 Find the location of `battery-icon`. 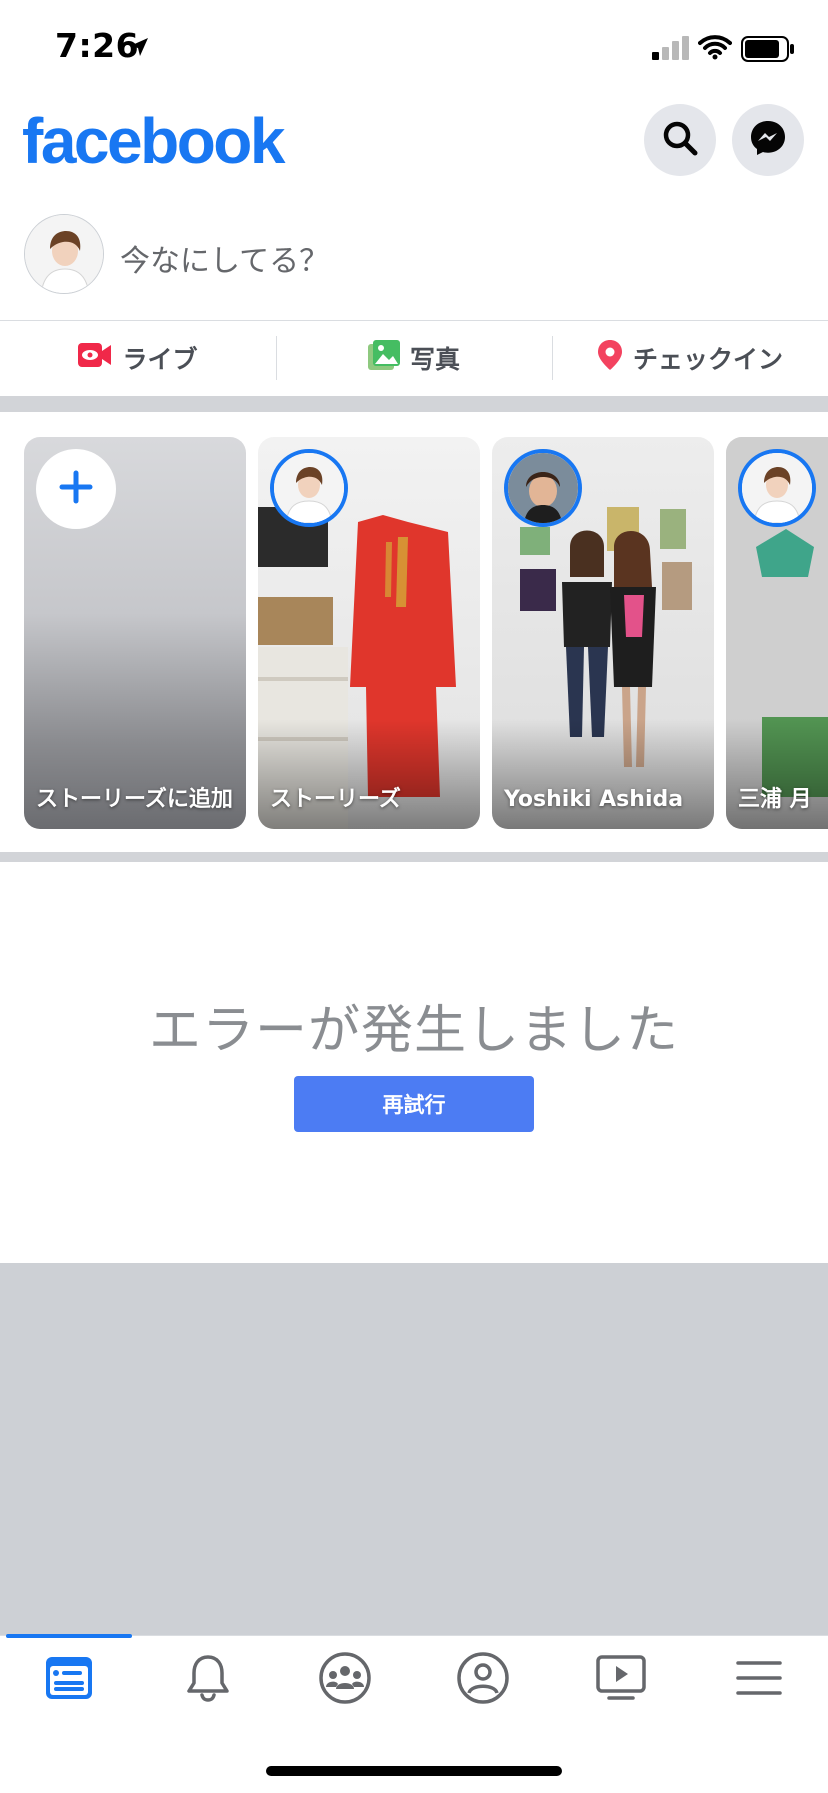

battery-icon is located at coordinates (768, 51).